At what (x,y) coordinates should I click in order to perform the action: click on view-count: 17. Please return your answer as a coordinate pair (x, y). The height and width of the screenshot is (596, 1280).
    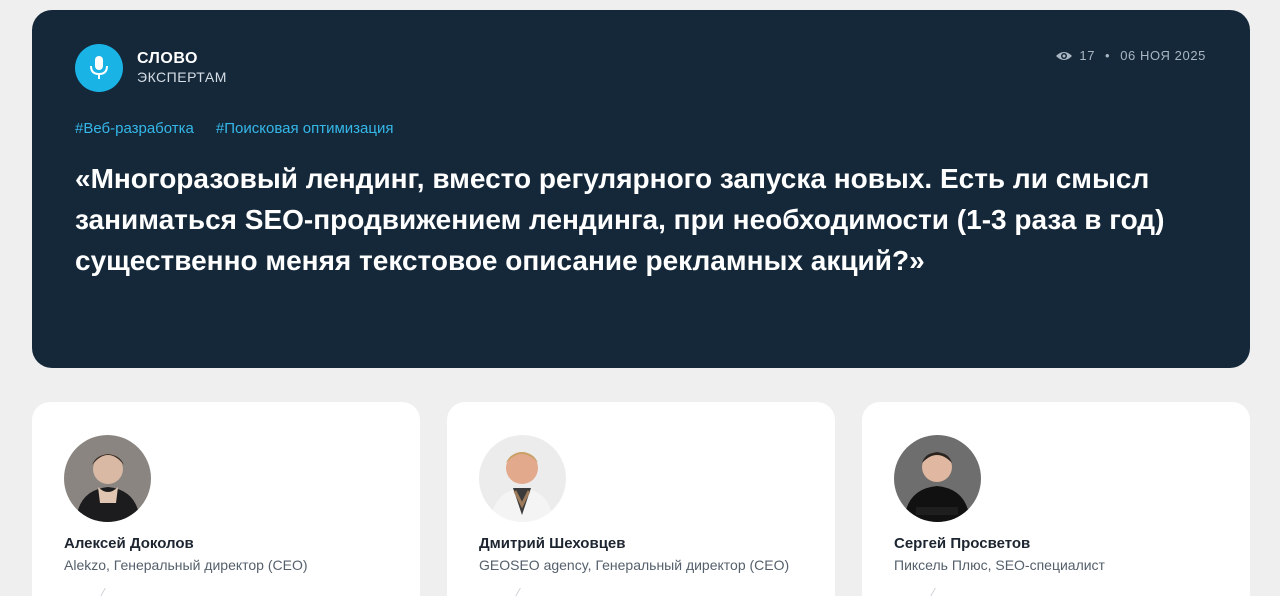
    Looking at the image, I should click on (1087, 55).